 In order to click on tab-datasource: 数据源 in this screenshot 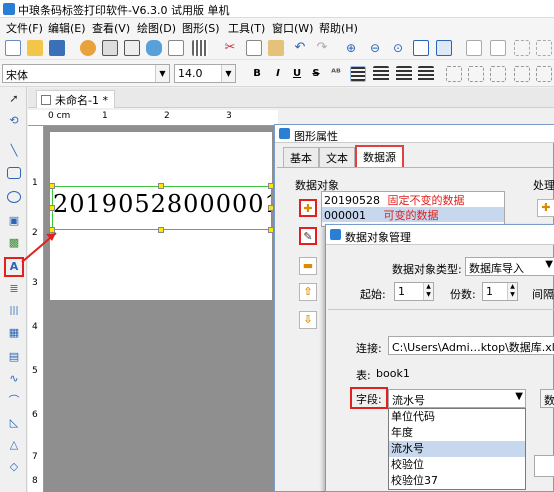, I will do `click(379, 156)`.